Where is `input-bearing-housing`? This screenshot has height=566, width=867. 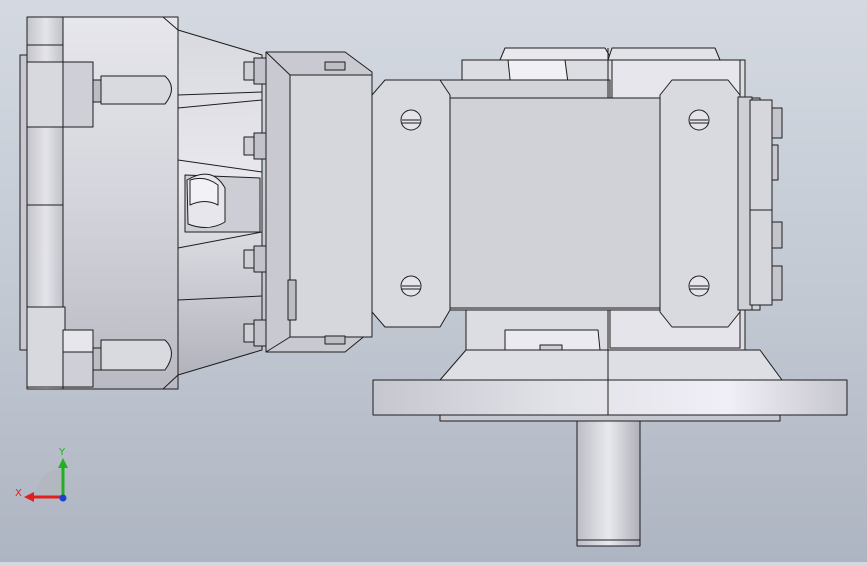
input-bearing-housing is located at coordinates (319, 202).